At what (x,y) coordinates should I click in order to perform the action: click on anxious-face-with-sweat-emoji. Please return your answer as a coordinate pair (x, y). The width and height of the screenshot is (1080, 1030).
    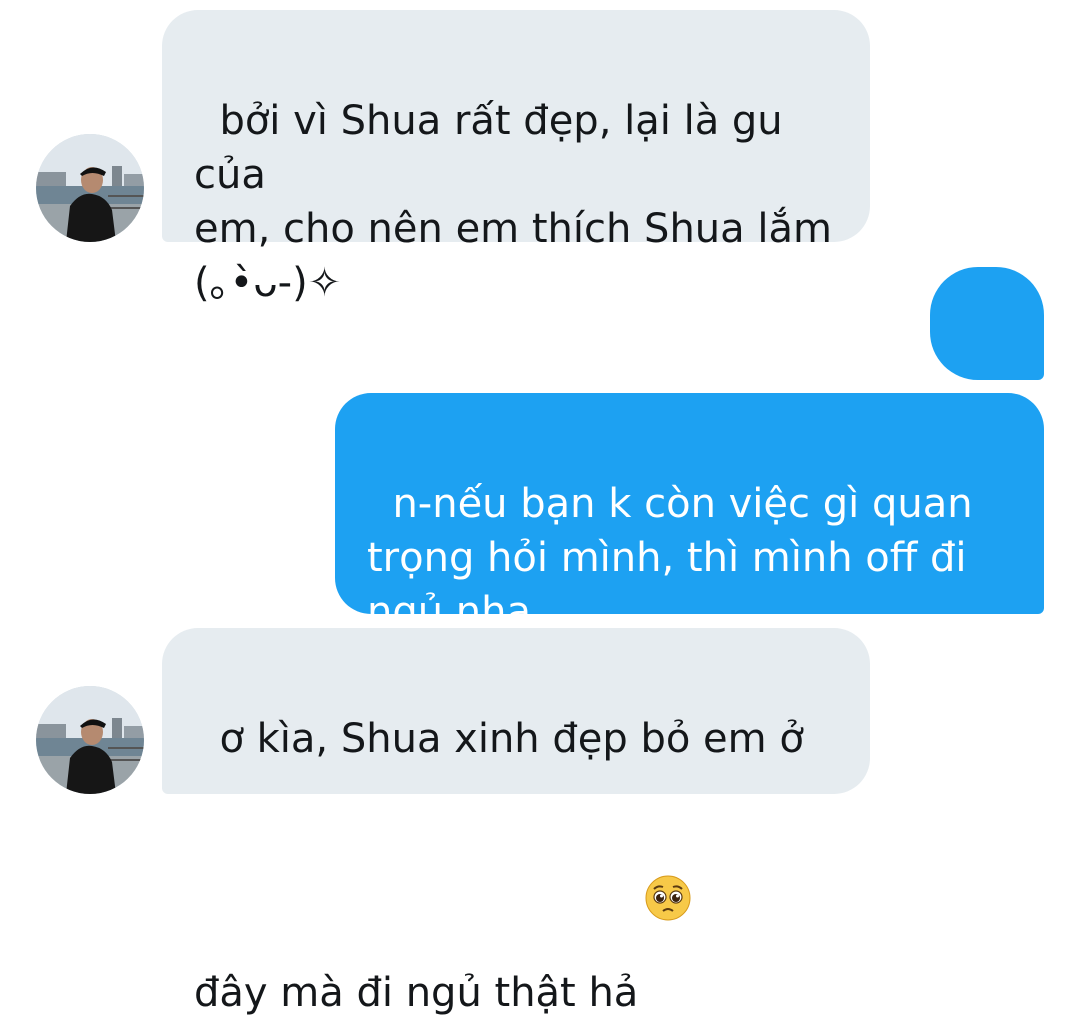
    Looking at the image, I should click on (988, 377).